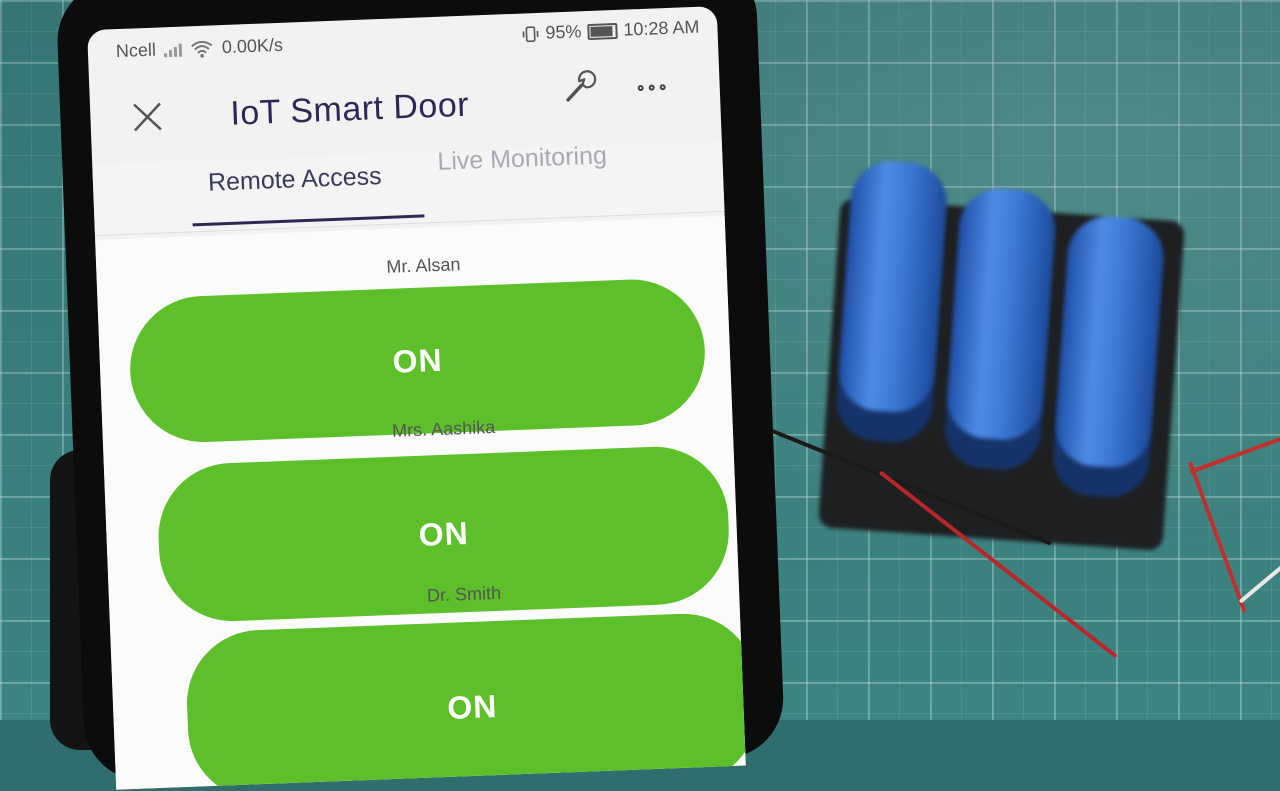  I want to click on battery-icon, so click(602, 31).